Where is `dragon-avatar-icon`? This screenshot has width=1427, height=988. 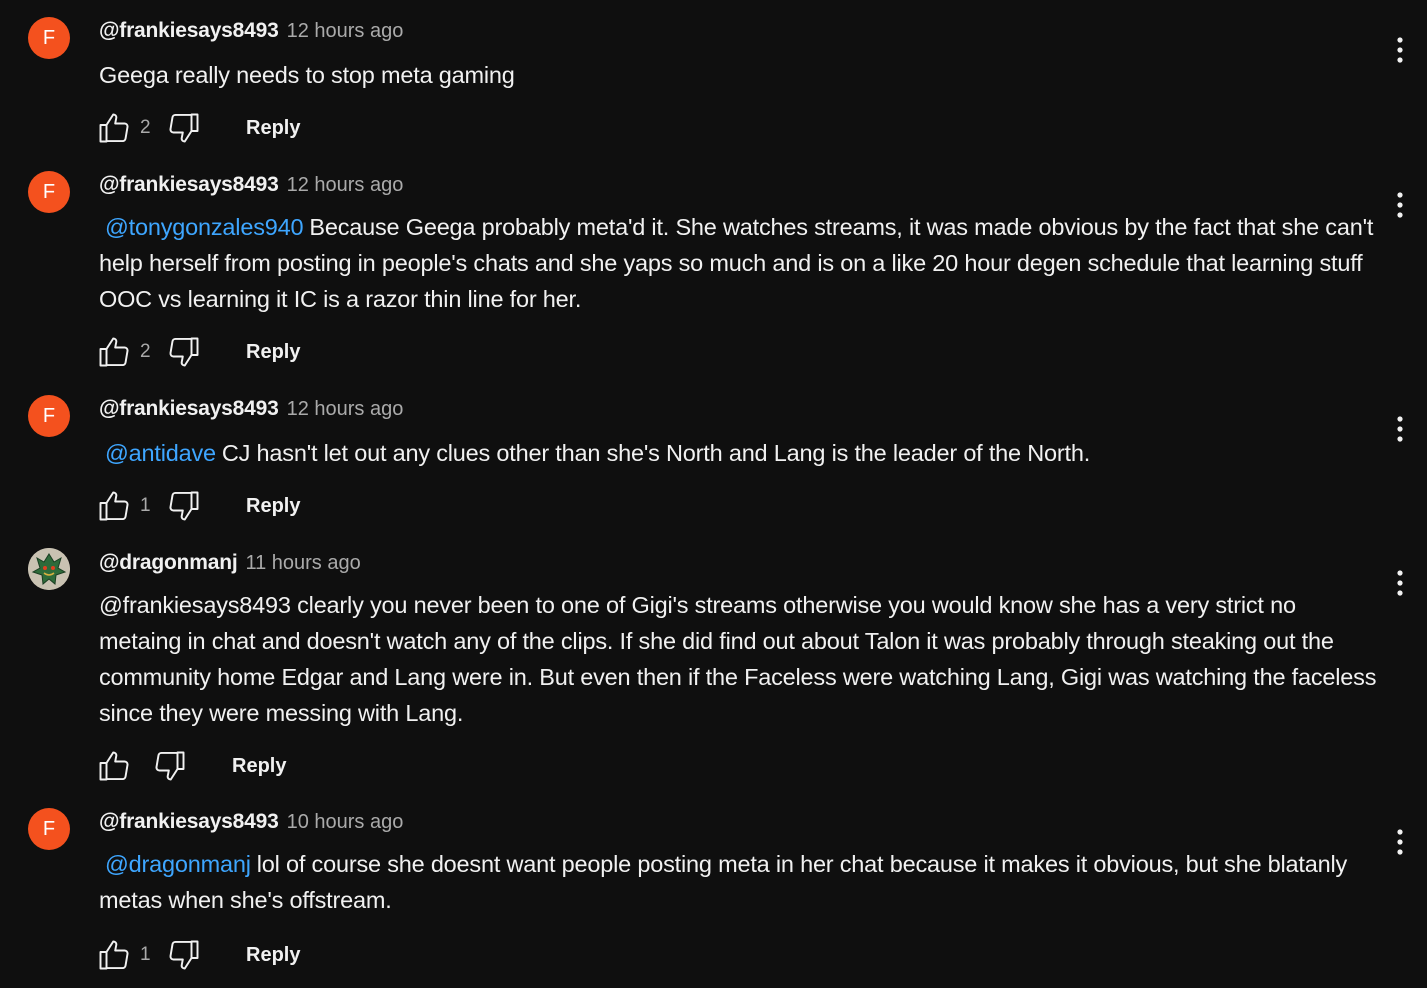
dragon-avatar-icon is located at coordinates (49, 569).